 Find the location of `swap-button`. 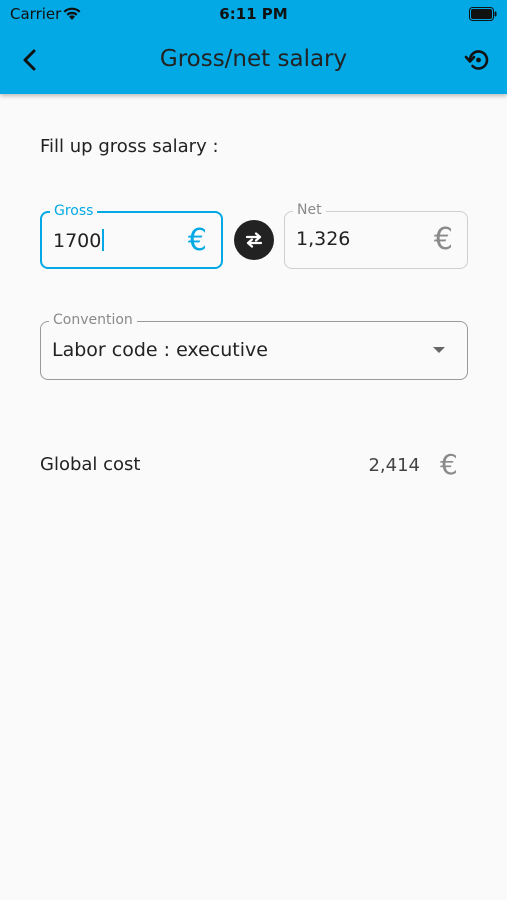

swap-button is located at coordinates (254, 240).